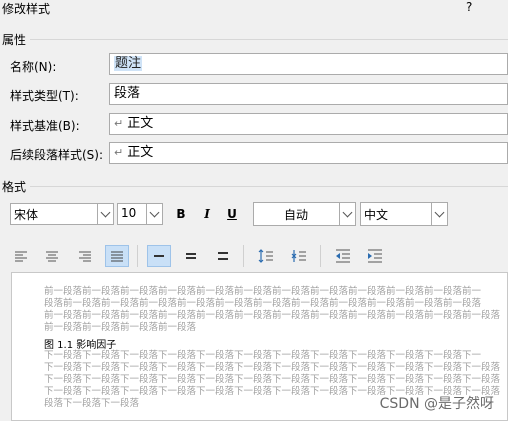 This screenshot has width=508, height=421. Describe the element at coordinates (80, 345) in the screenshot. I see `preview-caption: 图 1.1 影响因子` at that location.